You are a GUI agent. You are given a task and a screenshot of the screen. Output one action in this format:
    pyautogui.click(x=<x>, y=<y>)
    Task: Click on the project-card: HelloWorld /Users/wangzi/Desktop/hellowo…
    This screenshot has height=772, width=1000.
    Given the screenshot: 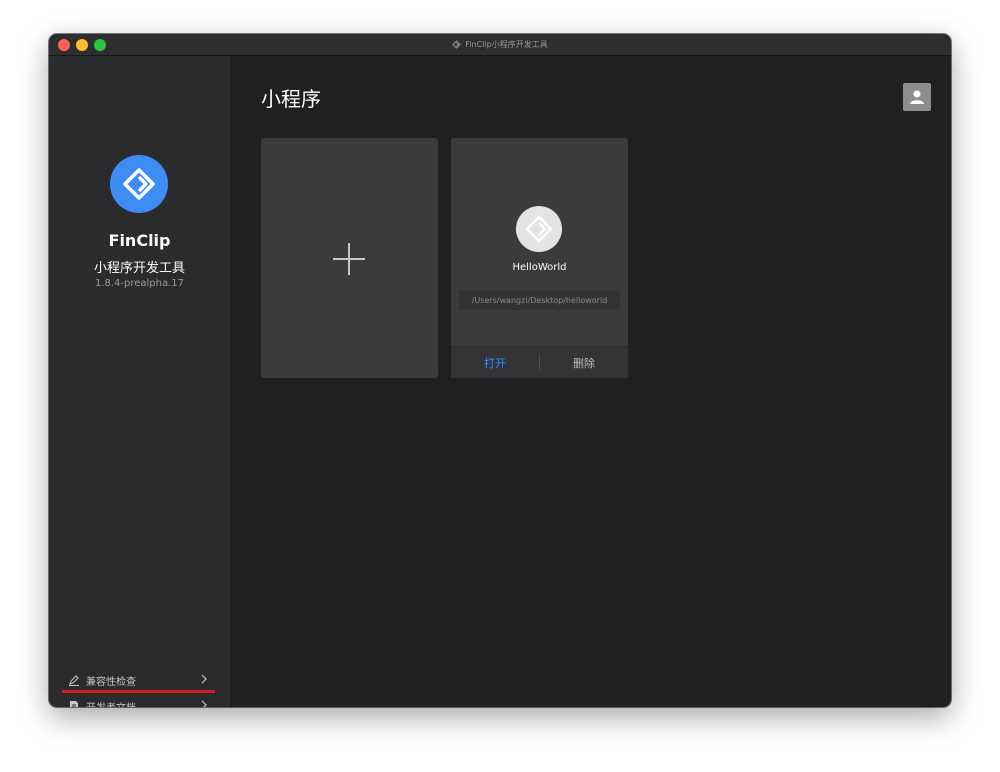 What is the action you would take?
    pyautogui.click(x=539, y=258)
    